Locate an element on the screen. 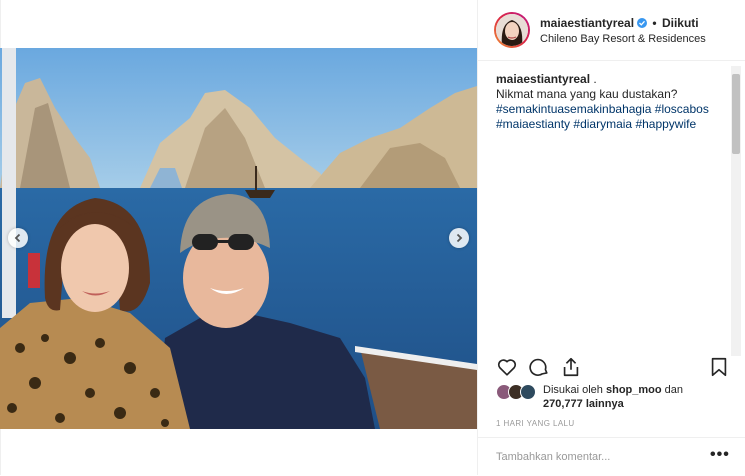  comment-input is located at coordinates (596, 457).